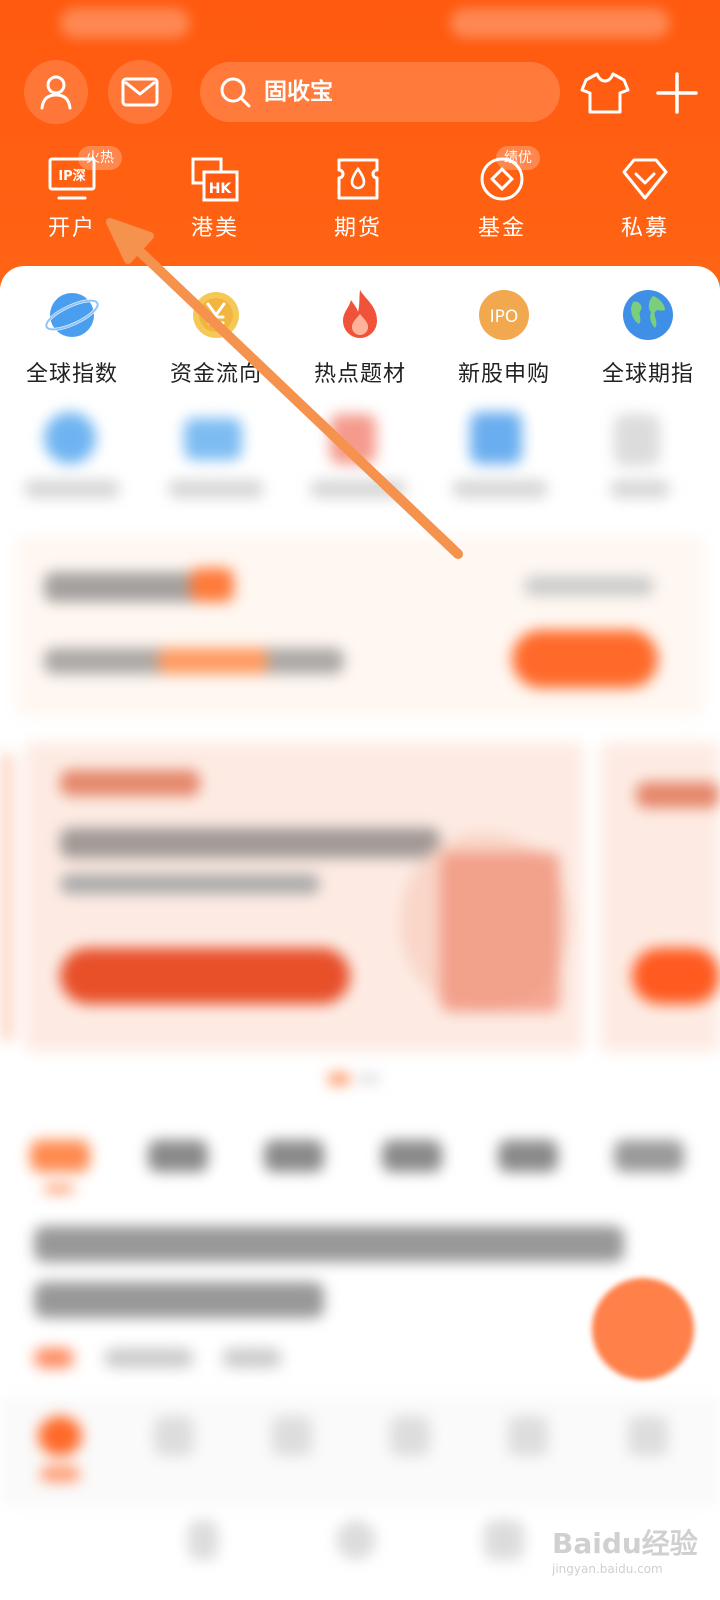 The width and height of the screenshot is (720, 1600). Describe the element at coordinates (502, 198) in the screenshot. I see `quick-nav-fund: 绩优 基金` at that location.